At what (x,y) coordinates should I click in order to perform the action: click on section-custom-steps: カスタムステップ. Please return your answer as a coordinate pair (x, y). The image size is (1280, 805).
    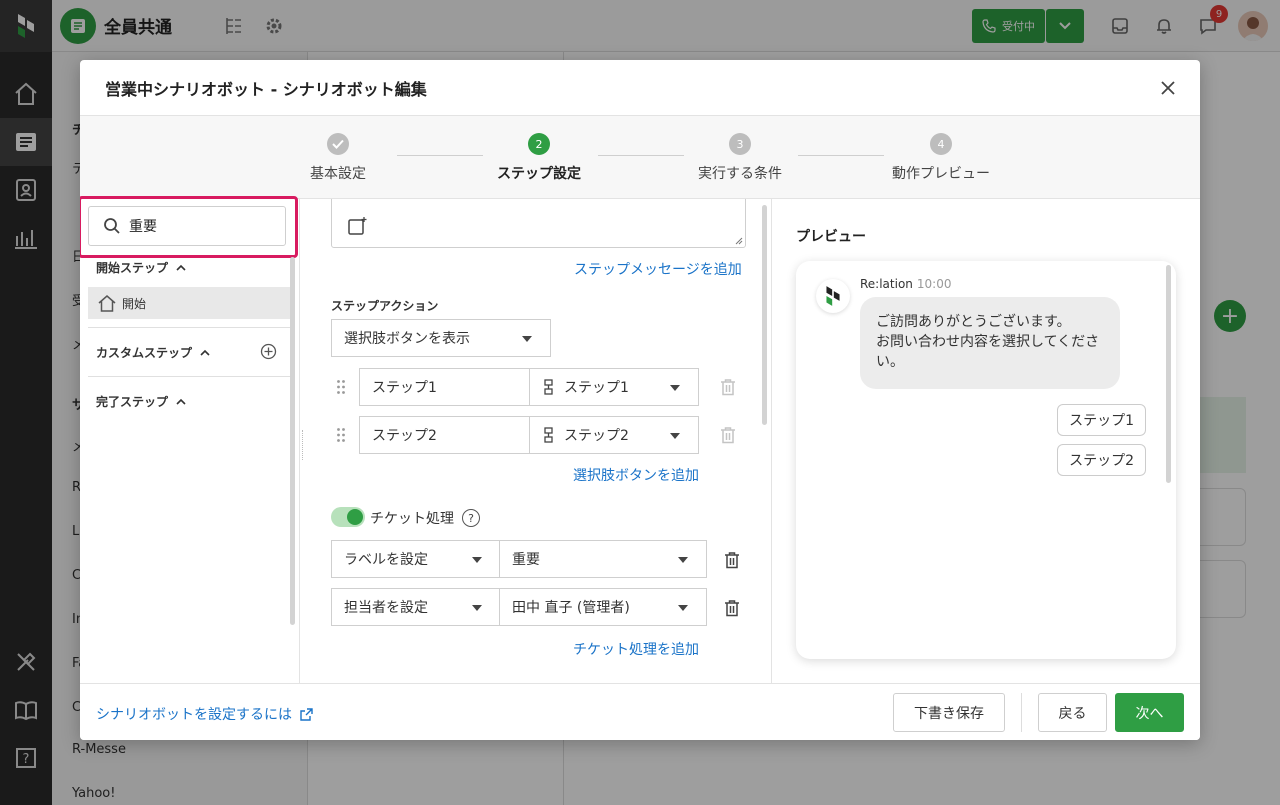
    Looking at the image, I should click on (153, 352).